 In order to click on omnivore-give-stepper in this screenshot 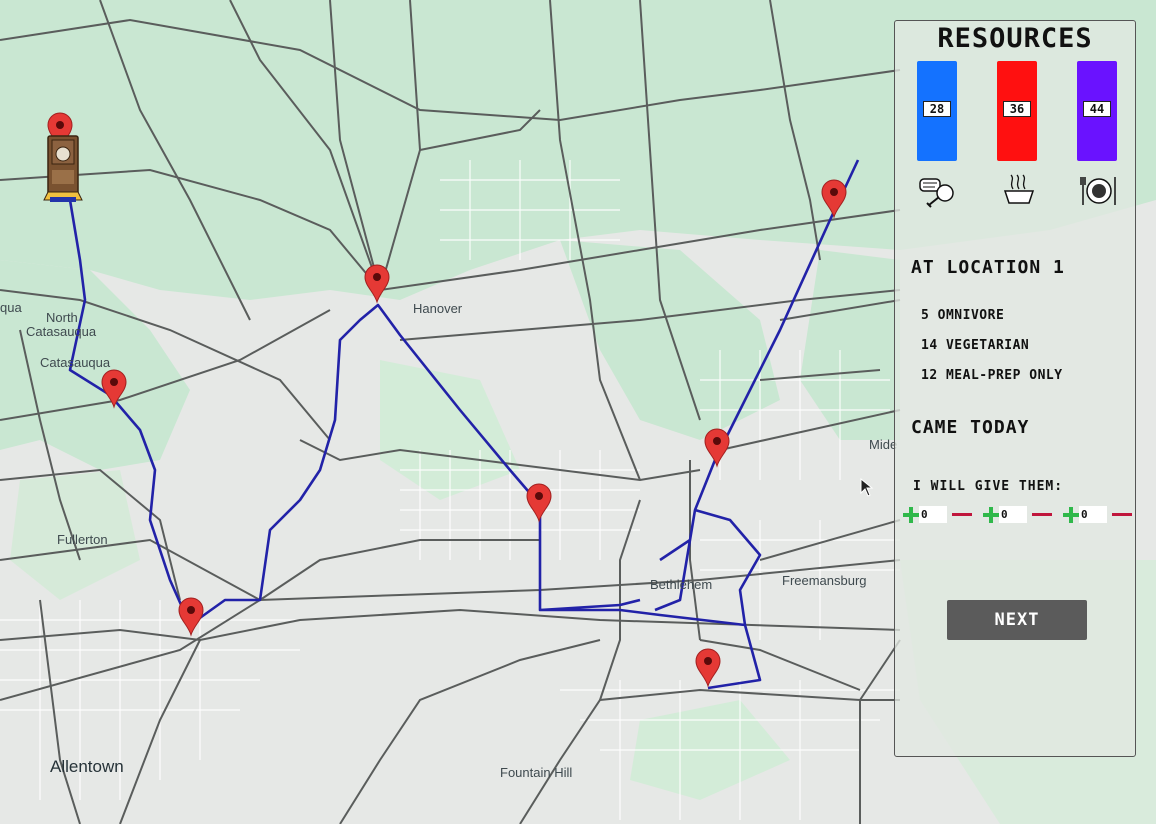, I will do `click(939, 515)`.